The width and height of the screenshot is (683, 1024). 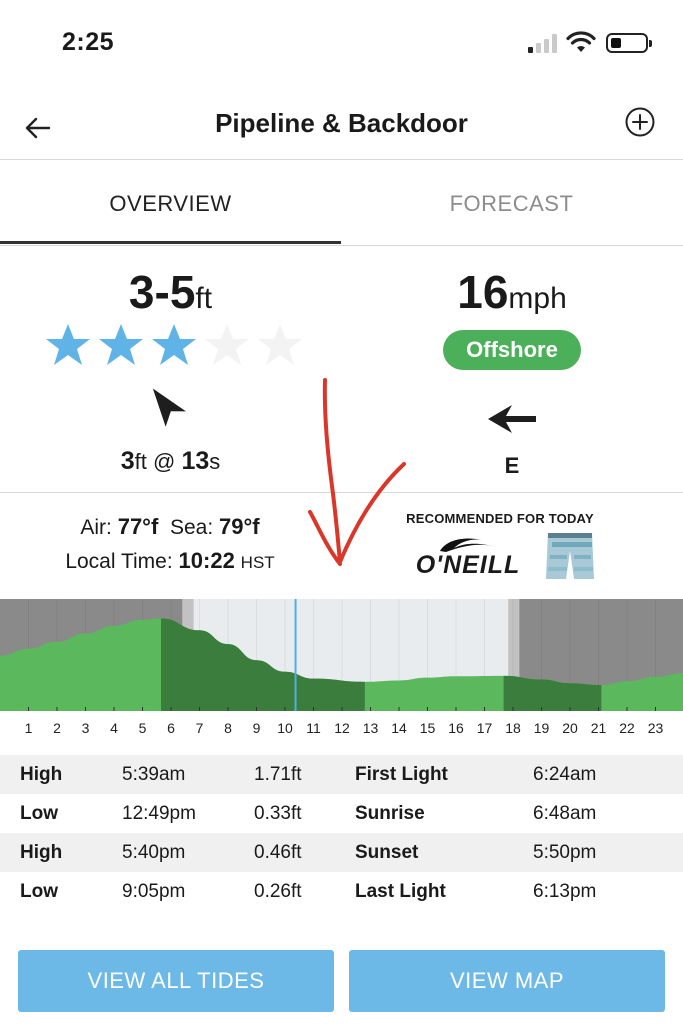 I want to click on light-label: Sunrise, so click(x=390, y=813).